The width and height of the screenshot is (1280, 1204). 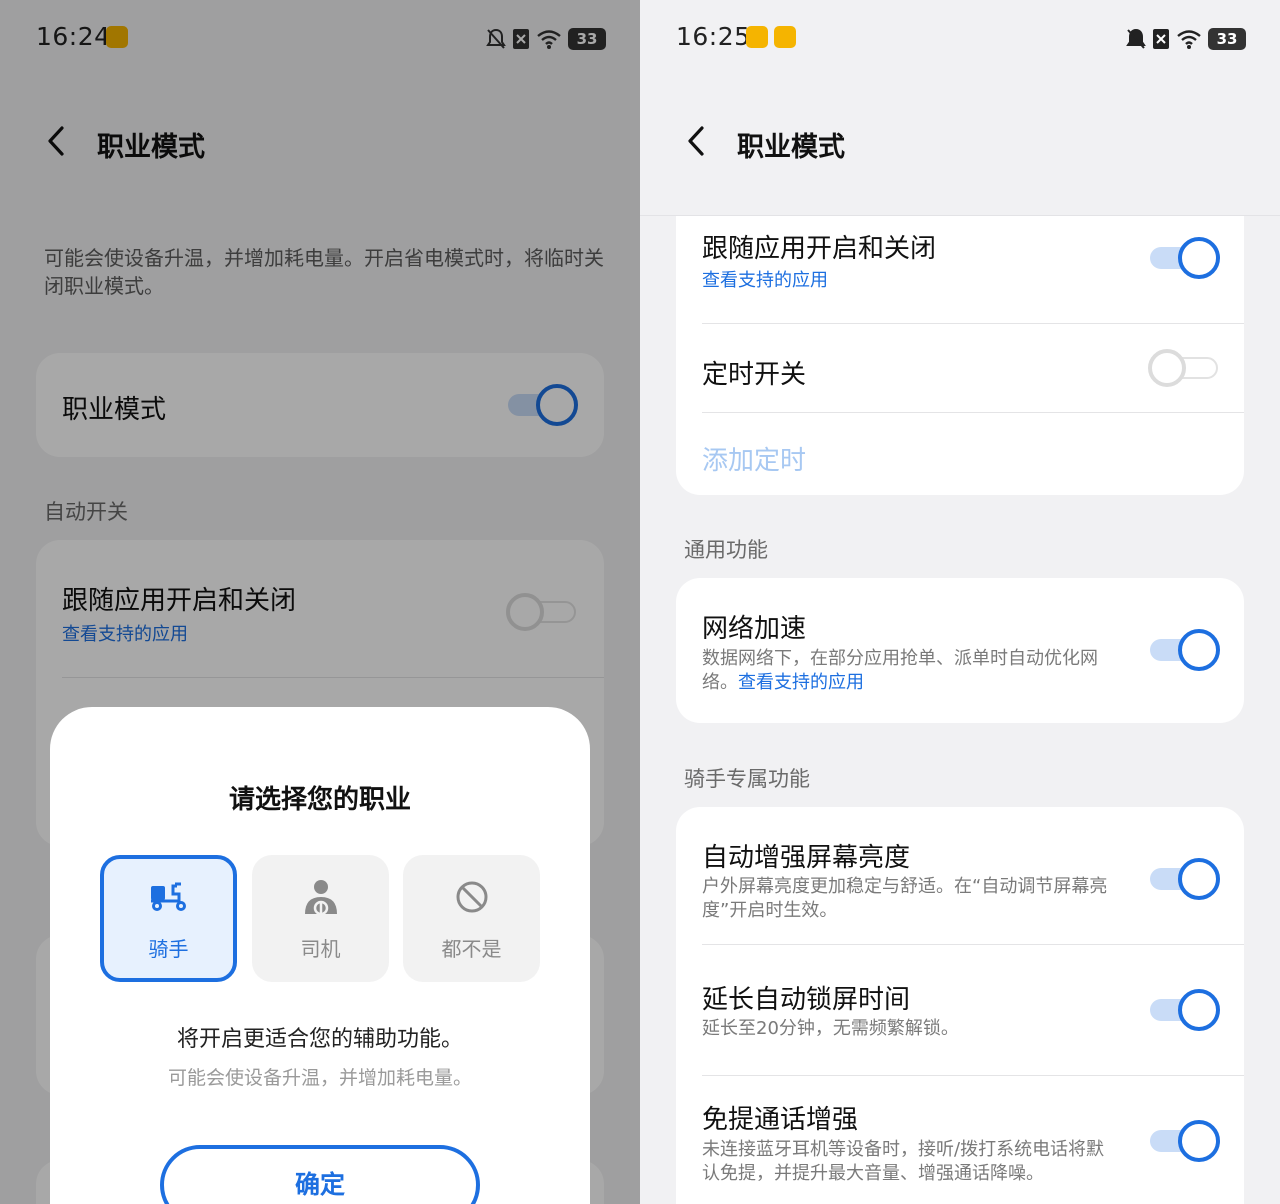 What do you see at coordinates (907, 671) in the screenshot?
I see `network-row-desc: 数据网络下，在部分应用抢单、派单时自动优化网络。查看支持的应用` at bounding box center [907, 671].